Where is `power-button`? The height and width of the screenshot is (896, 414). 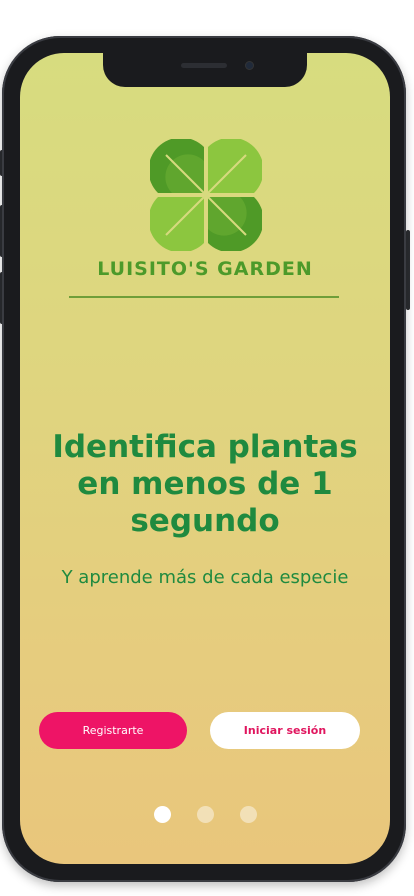
power-button is located at coordinates (408, 270).